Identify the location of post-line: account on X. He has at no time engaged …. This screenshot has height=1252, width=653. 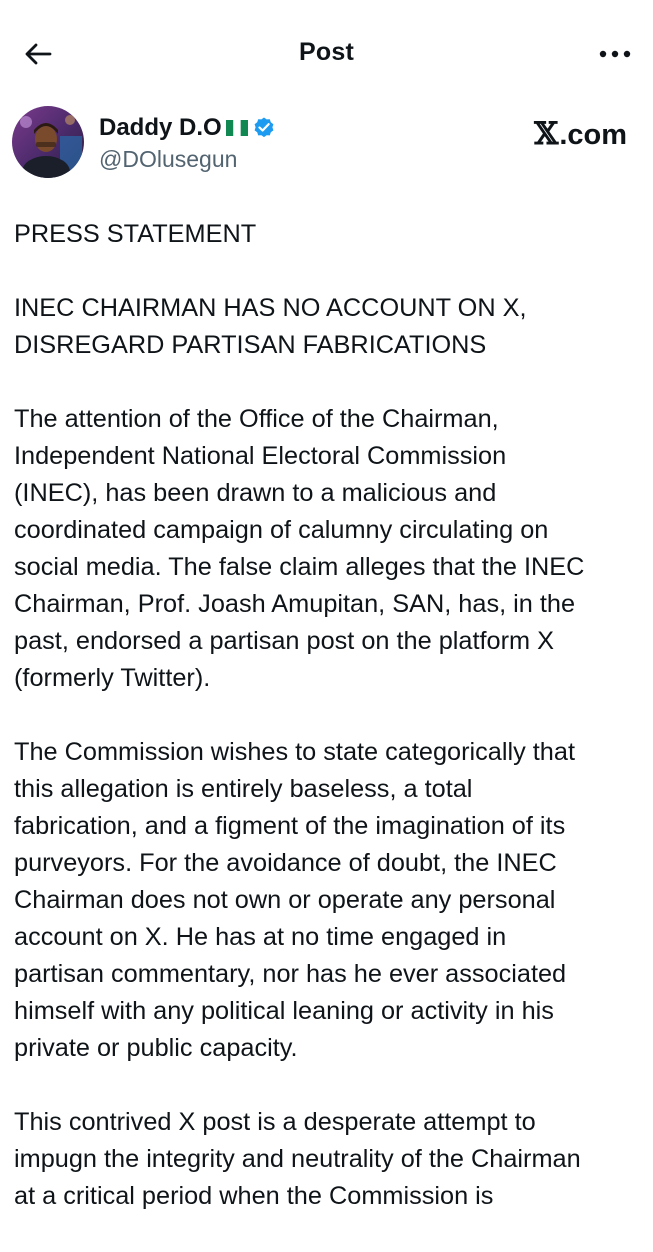
(260, 937).